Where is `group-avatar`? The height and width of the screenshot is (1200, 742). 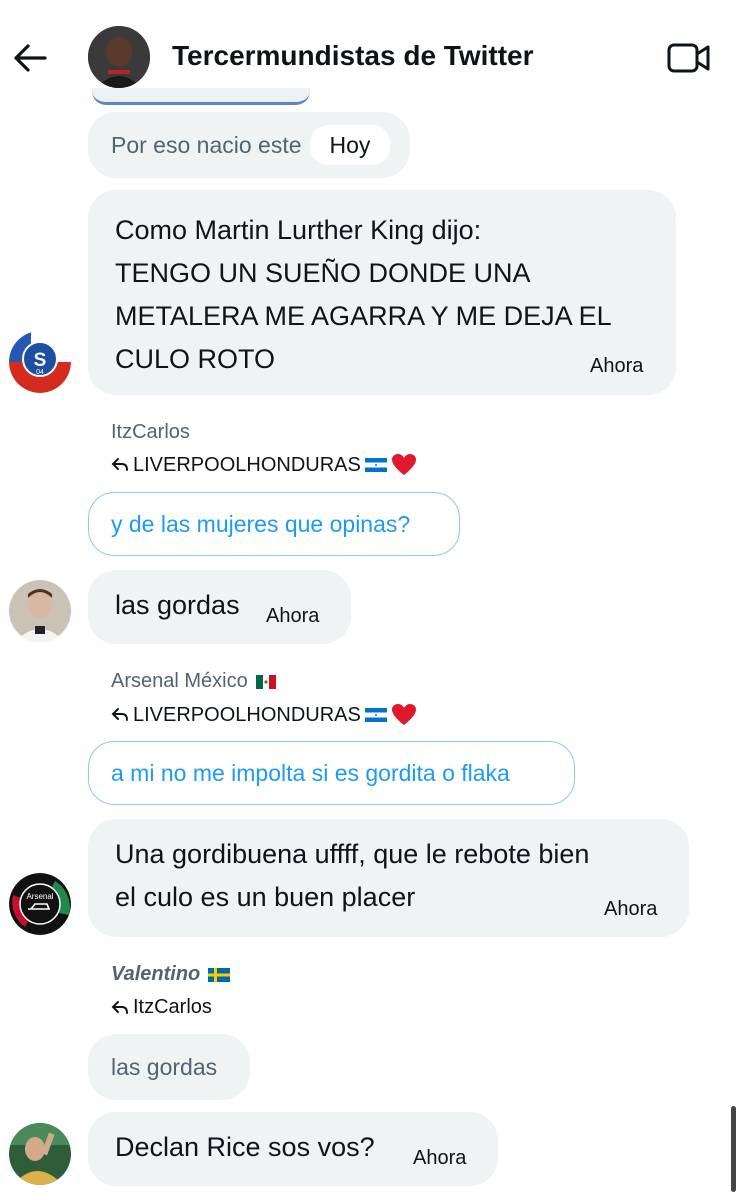
group-avatar is located at coordinates (119, 57).